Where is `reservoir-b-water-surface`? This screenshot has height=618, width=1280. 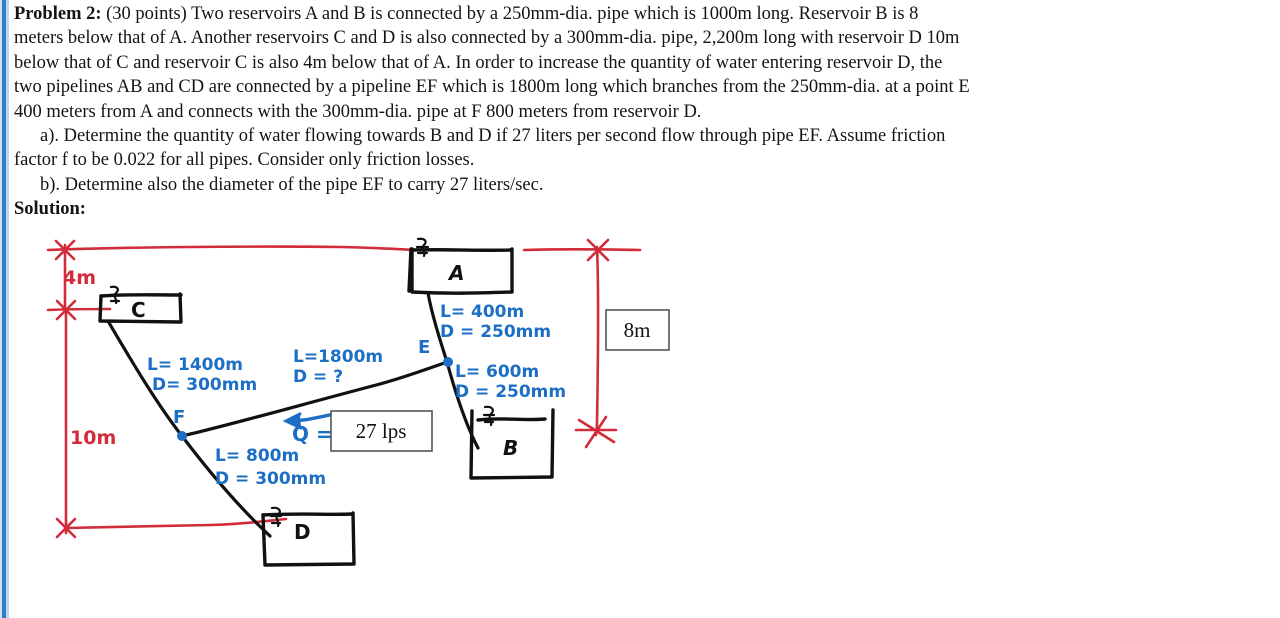
reservoir-b-water-surface is located at coordinates (511, 419).